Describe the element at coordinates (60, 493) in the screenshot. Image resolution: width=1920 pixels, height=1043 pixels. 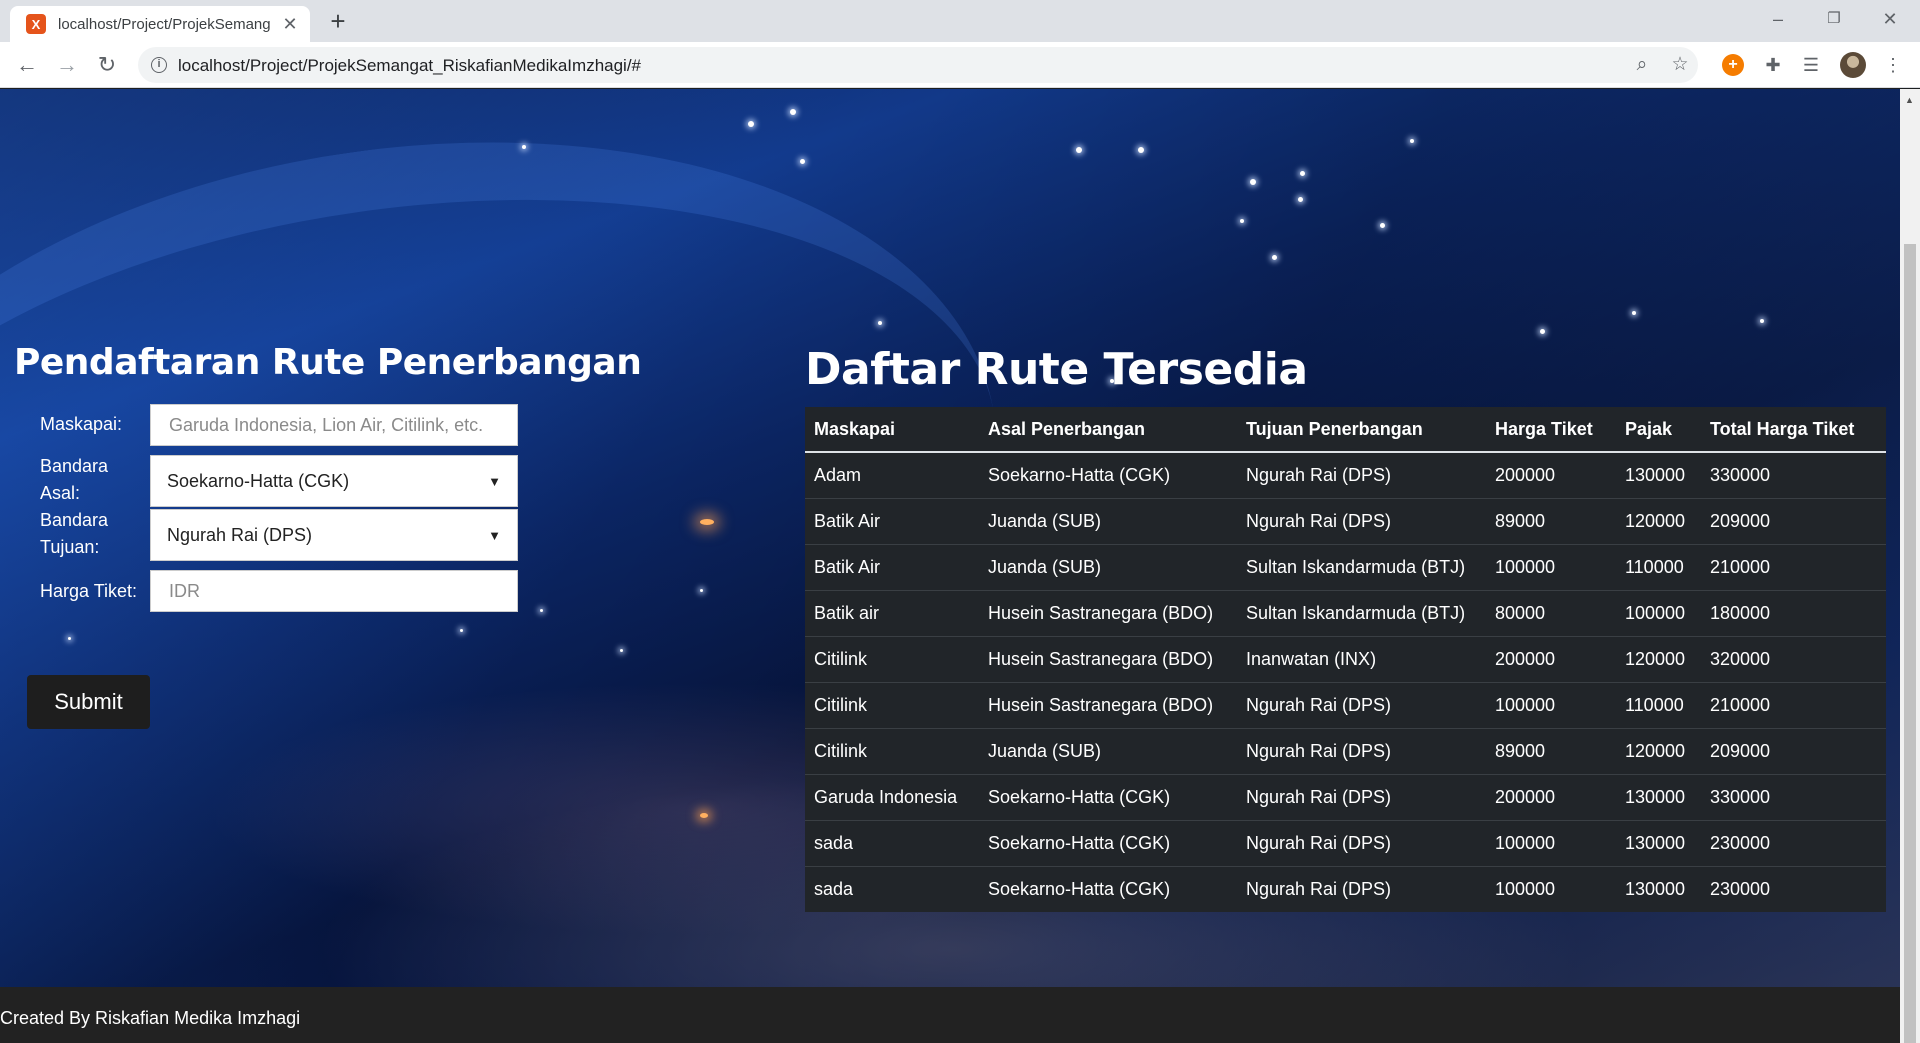
I see `bandara-asal-label-line2: Asal:` at that location.